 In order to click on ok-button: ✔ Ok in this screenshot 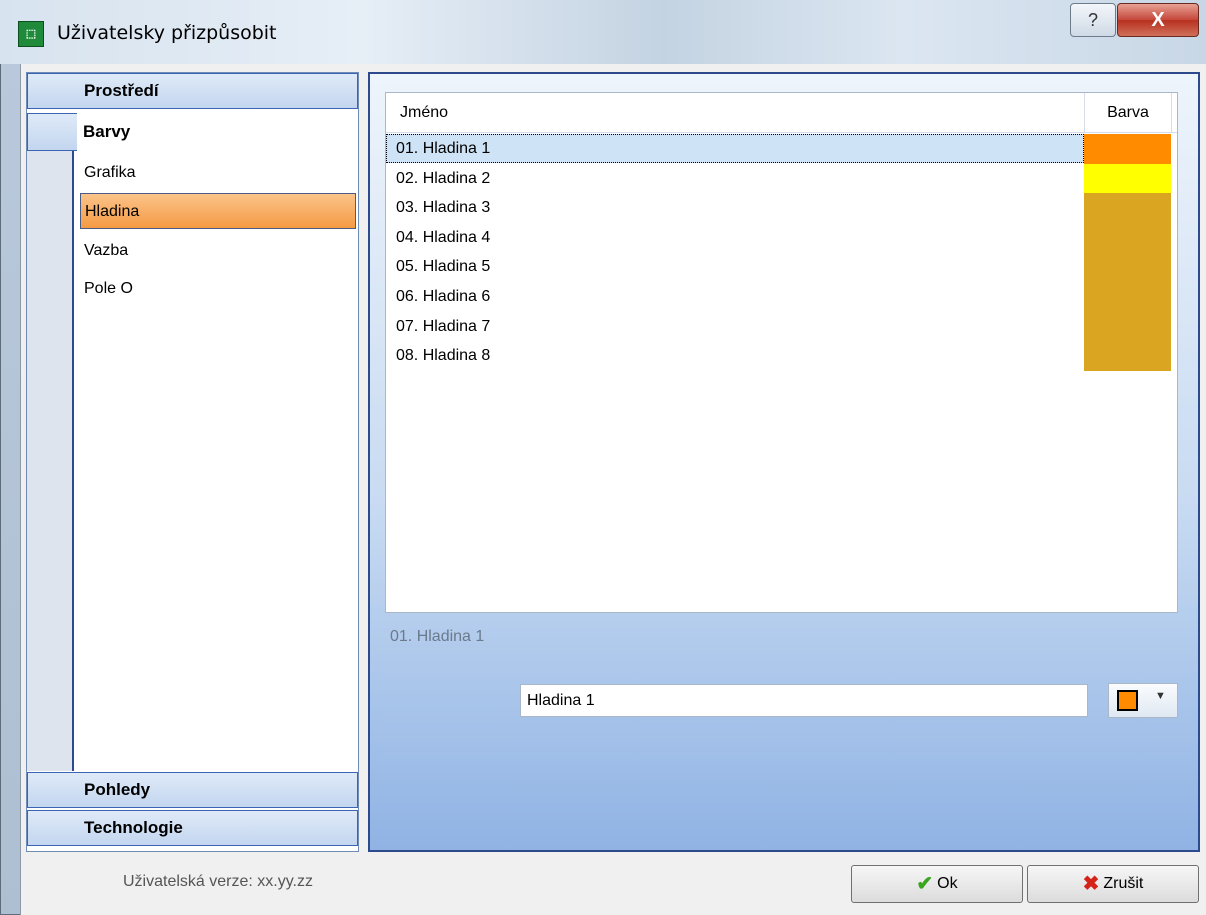, I will do `click(937, 884)`.